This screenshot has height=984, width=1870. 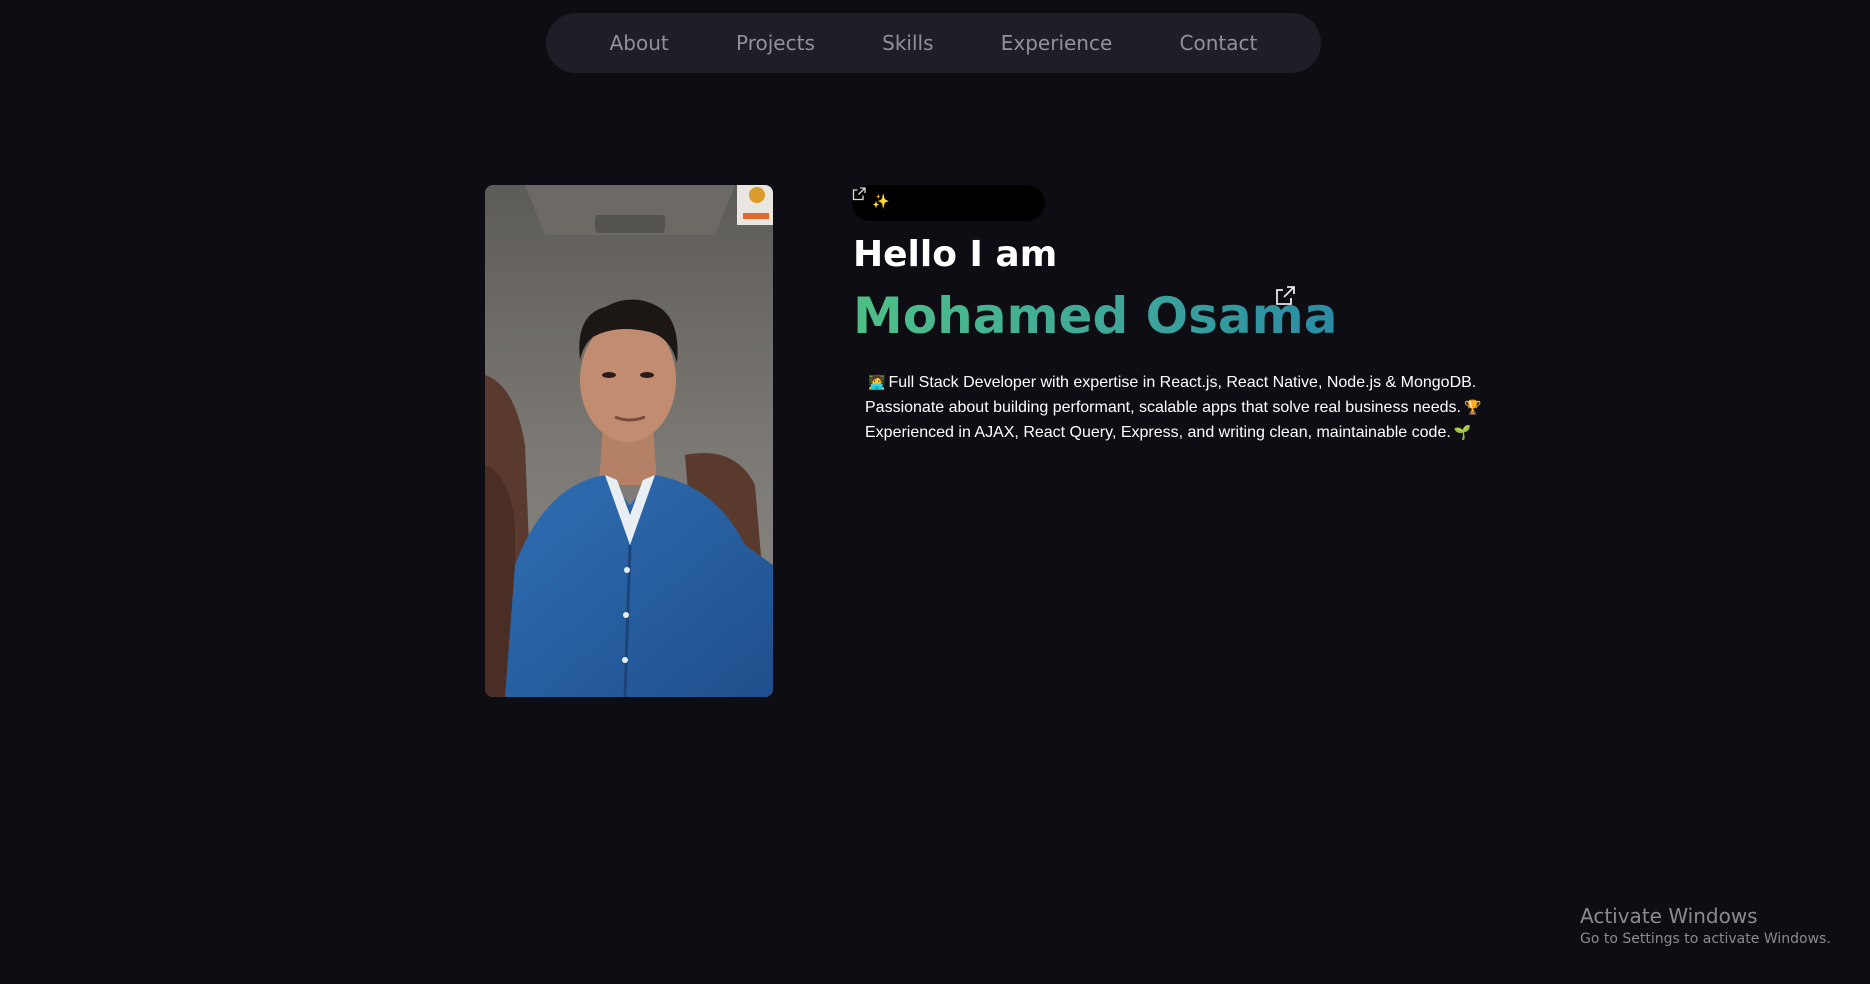 I want to click on profile-photo, so click(x=629, y=441).